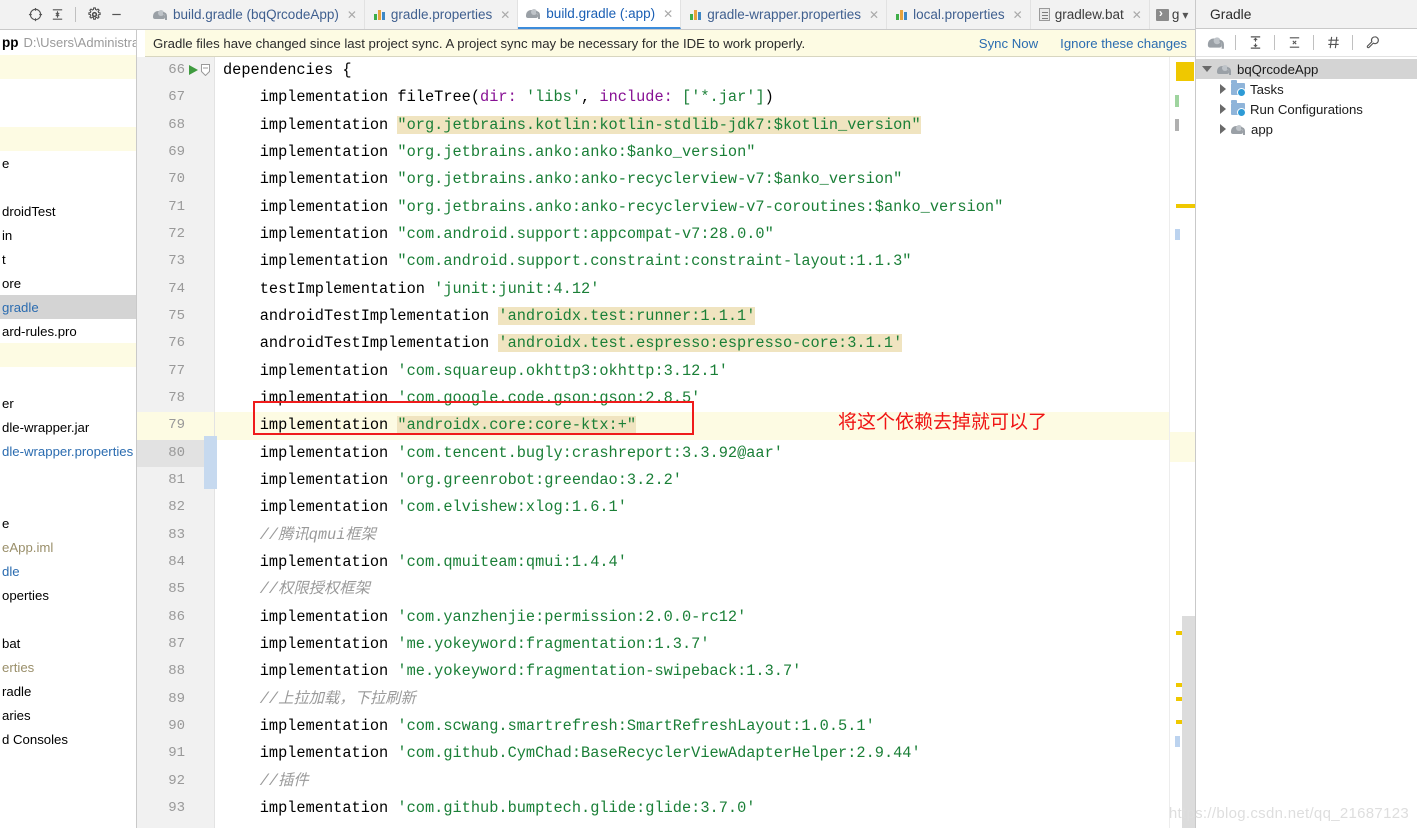 Image resolution: width=1417 pixels, height=828 pixels. I want to click on gutter-line: 89, so click(175, 699).